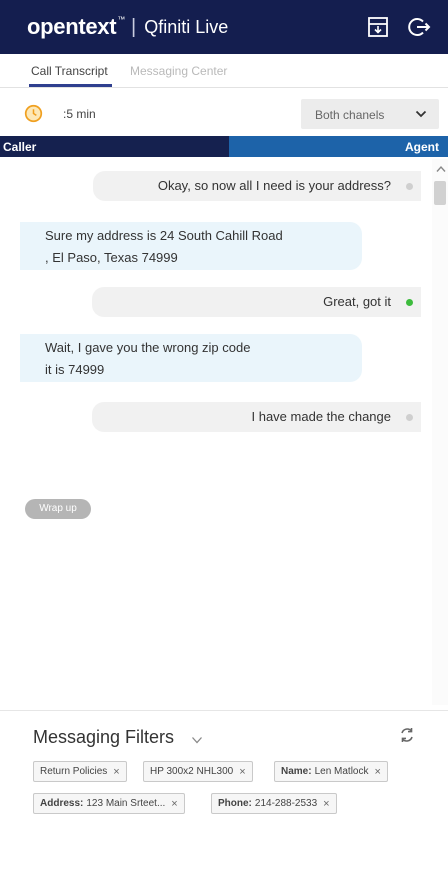 The image size is (448, 895). Describe the element at coordinates (58, 509) in the screenshot. I see `wrap-up-button: Wrap up` at that location.